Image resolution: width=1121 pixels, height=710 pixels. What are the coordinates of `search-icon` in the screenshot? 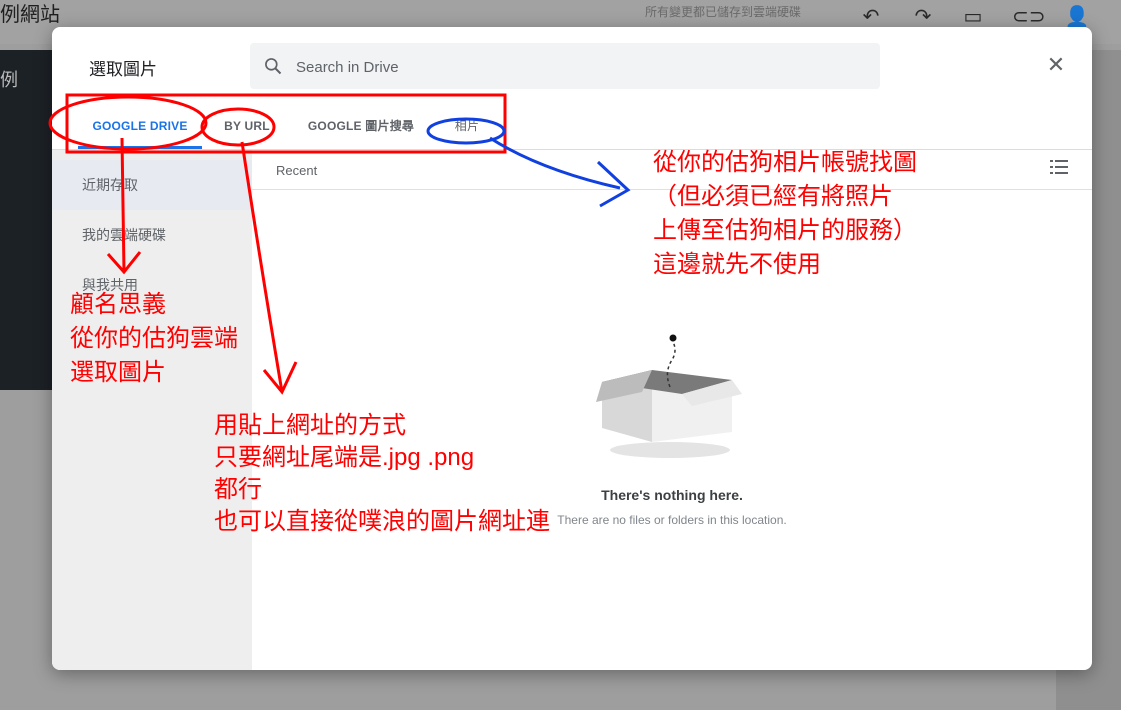 It's located at (273, 66).